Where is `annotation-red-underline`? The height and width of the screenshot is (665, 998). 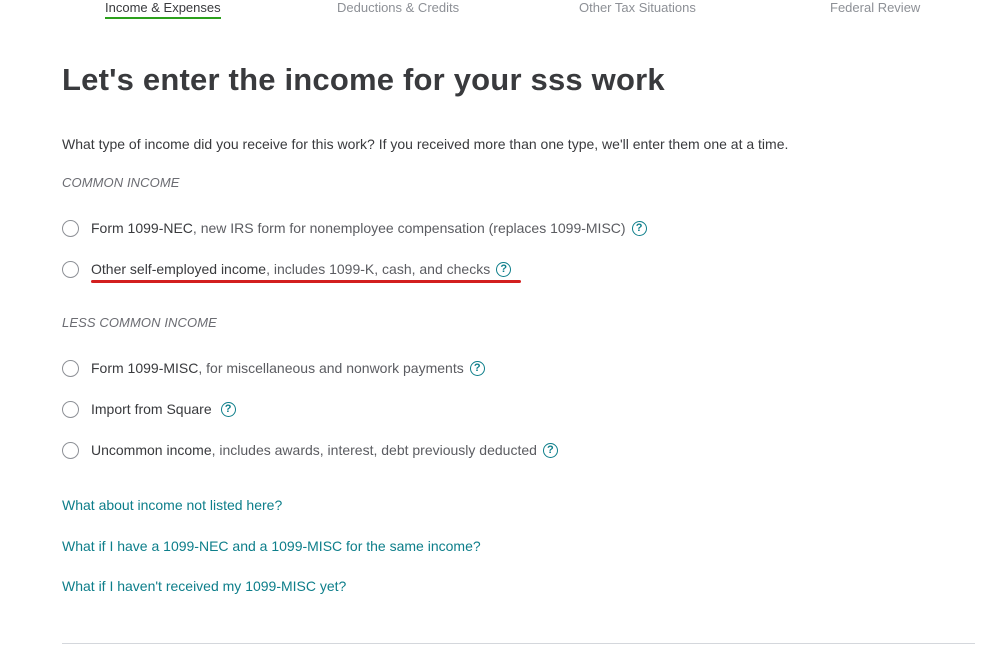 annotation-red-underline is located at coordinates (306, 281).